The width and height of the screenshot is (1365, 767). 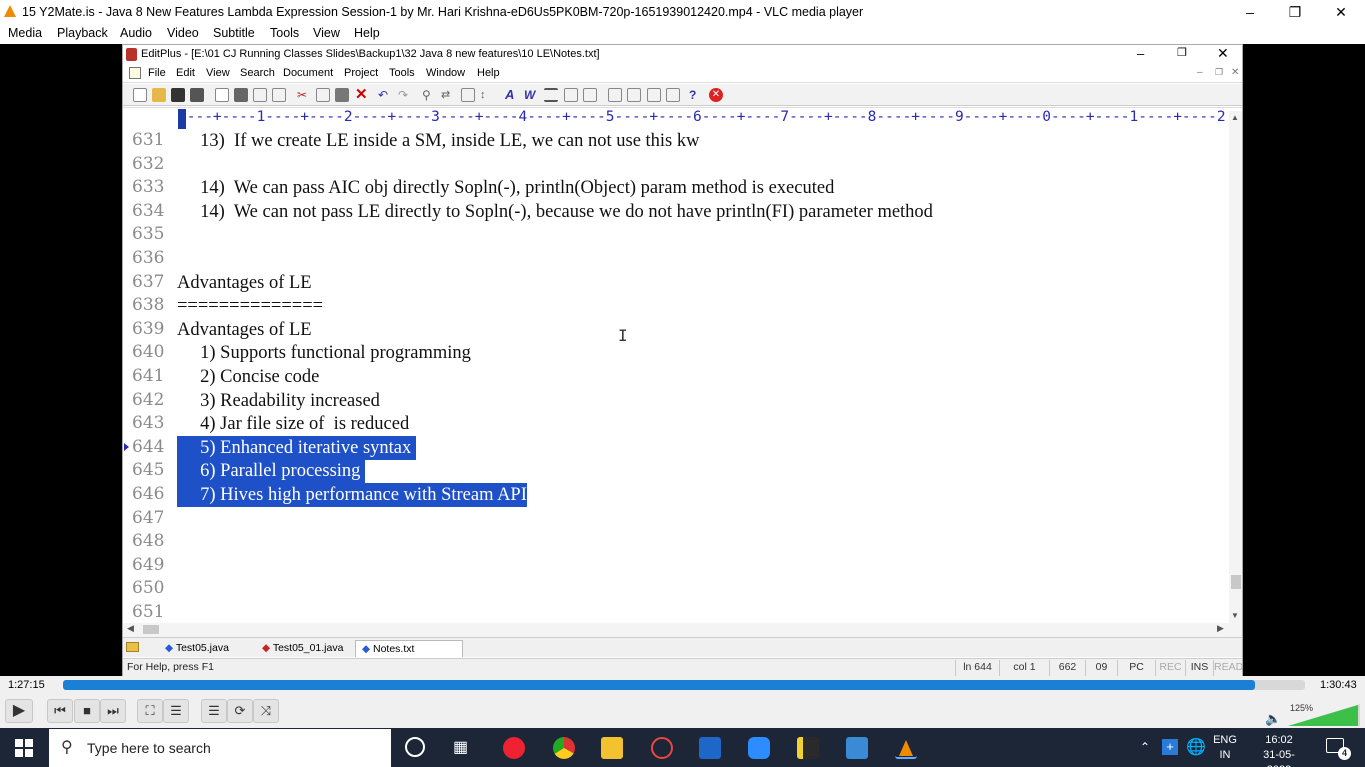 What do you see at coordinates (266, 711) in the screenshot?
I see `shuffle-button: ⤨` at bounding box center [266, 711].